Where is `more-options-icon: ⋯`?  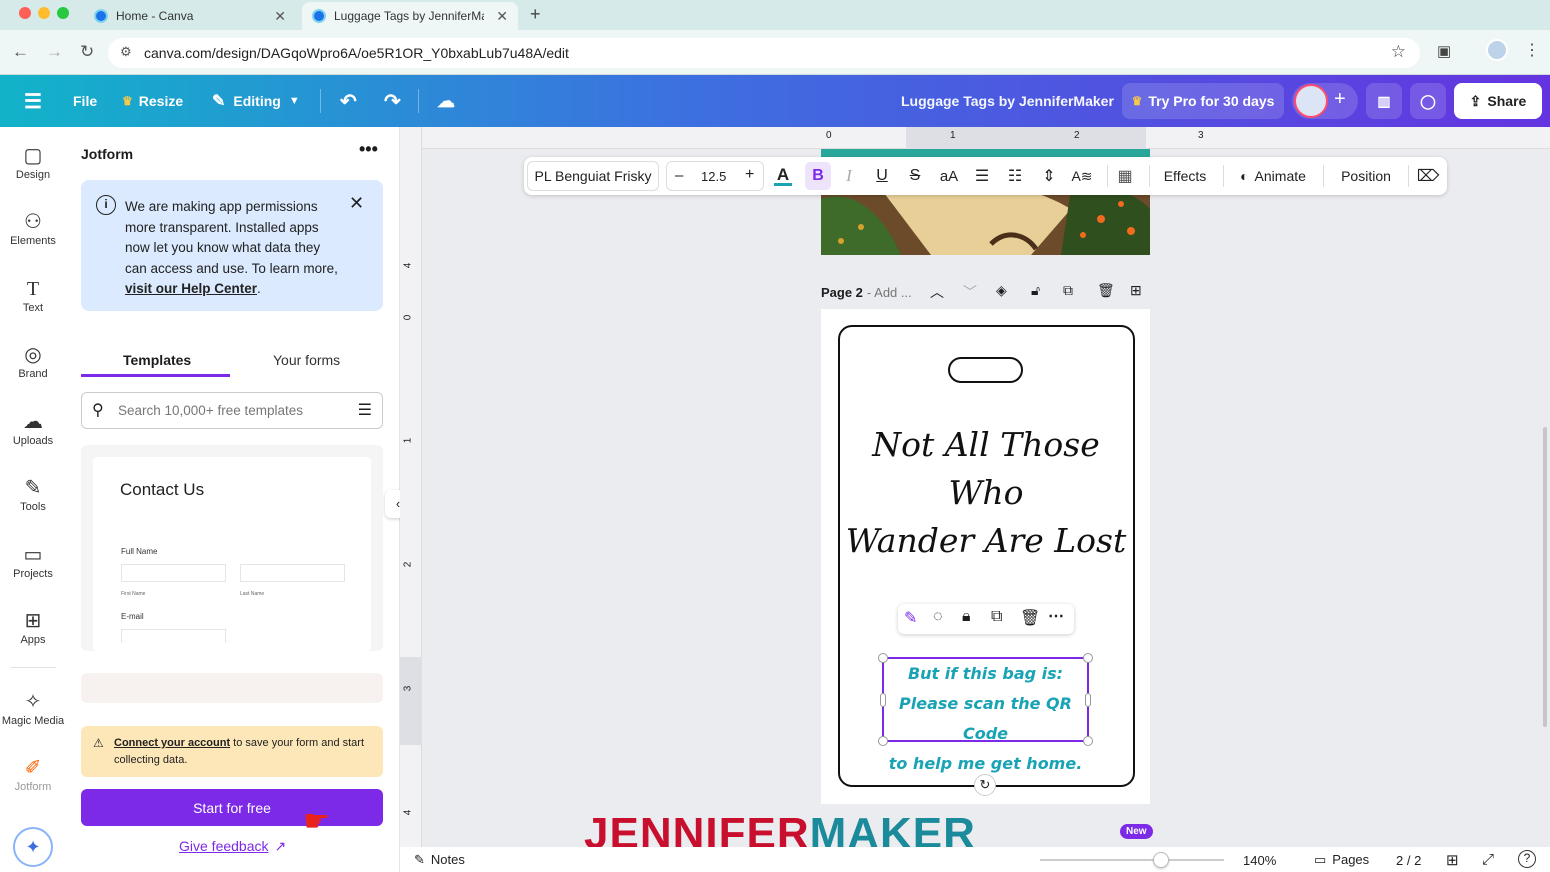 more-options-icon: ⋯ is located at coordinates (1056, 616).